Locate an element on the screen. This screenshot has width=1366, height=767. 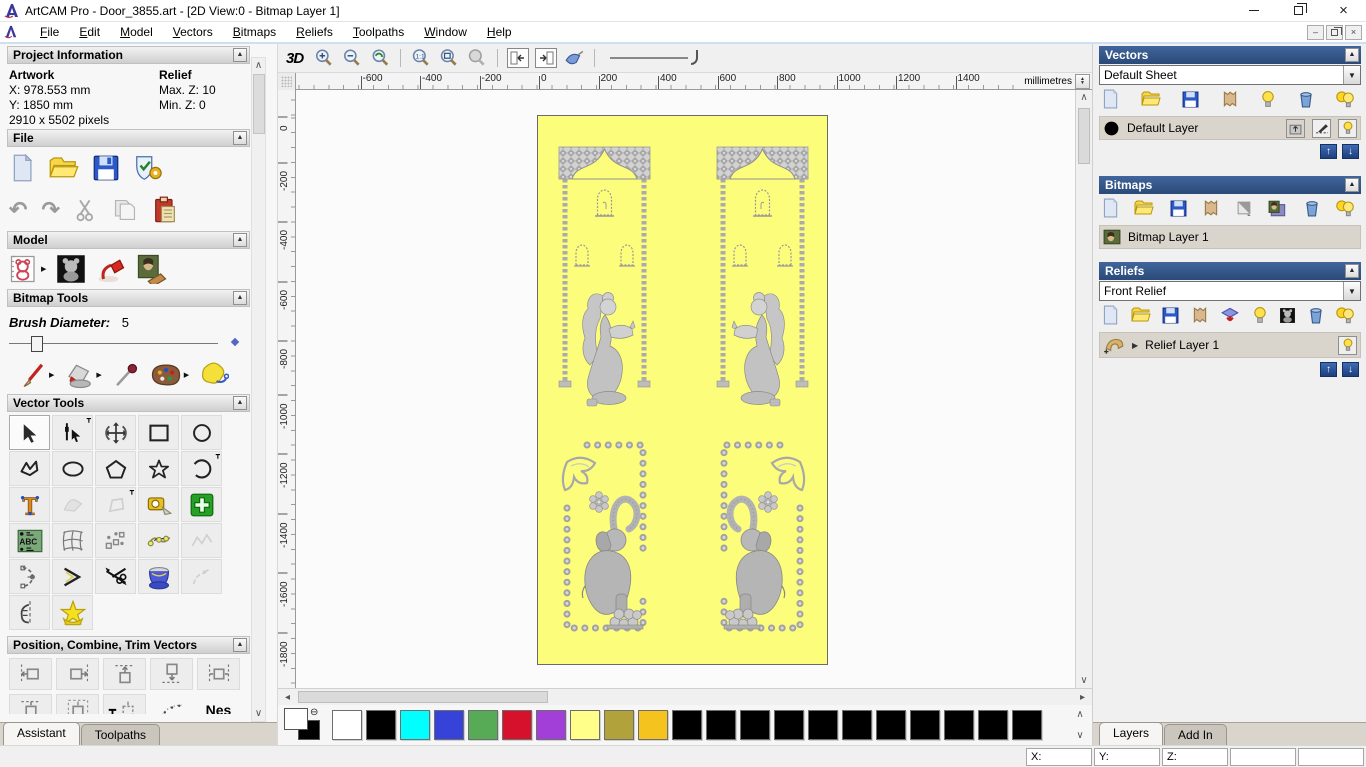
wrap-text-button is located at coordinates (72, 504).